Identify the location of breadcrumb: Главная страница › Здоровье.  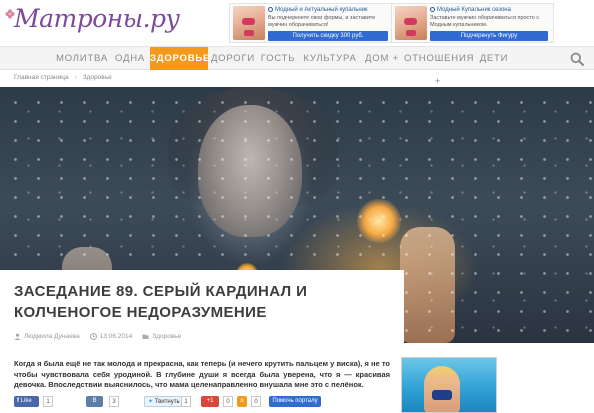
(63, 80).